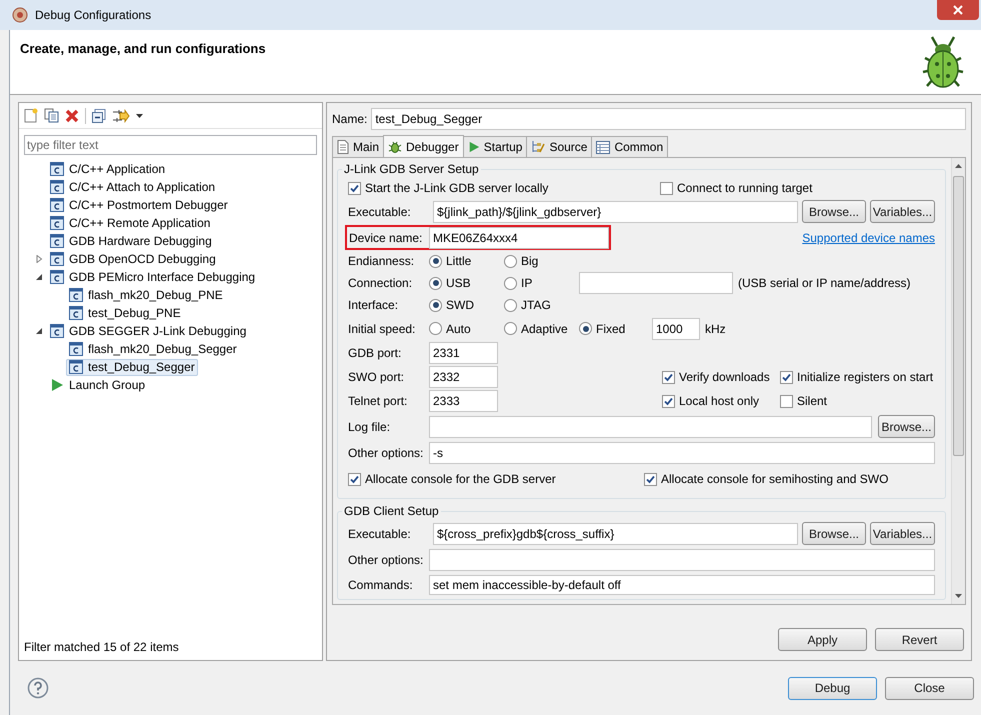 The image size is (981, 715). I want to click on close-icon, so click(958, 10).